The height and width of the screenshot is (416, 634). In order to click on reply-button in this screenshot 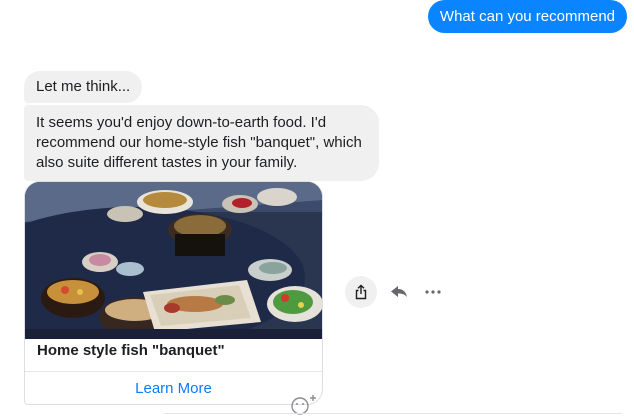, I will do `click(399, 292)`.